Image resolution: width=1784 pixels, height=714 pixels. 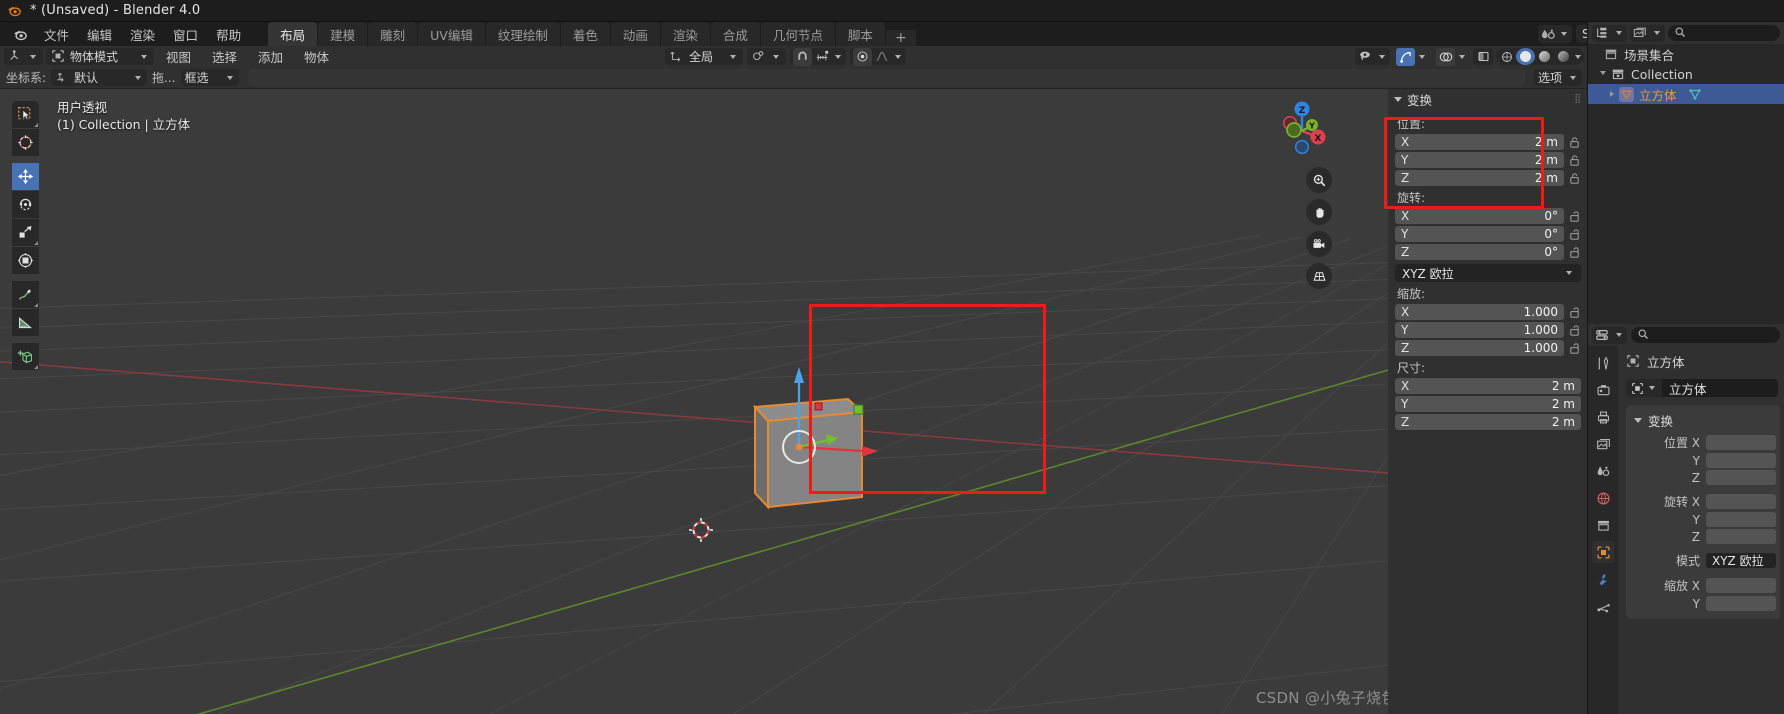 I want to click on shading-mode-group, so click(x=1540, y=56).